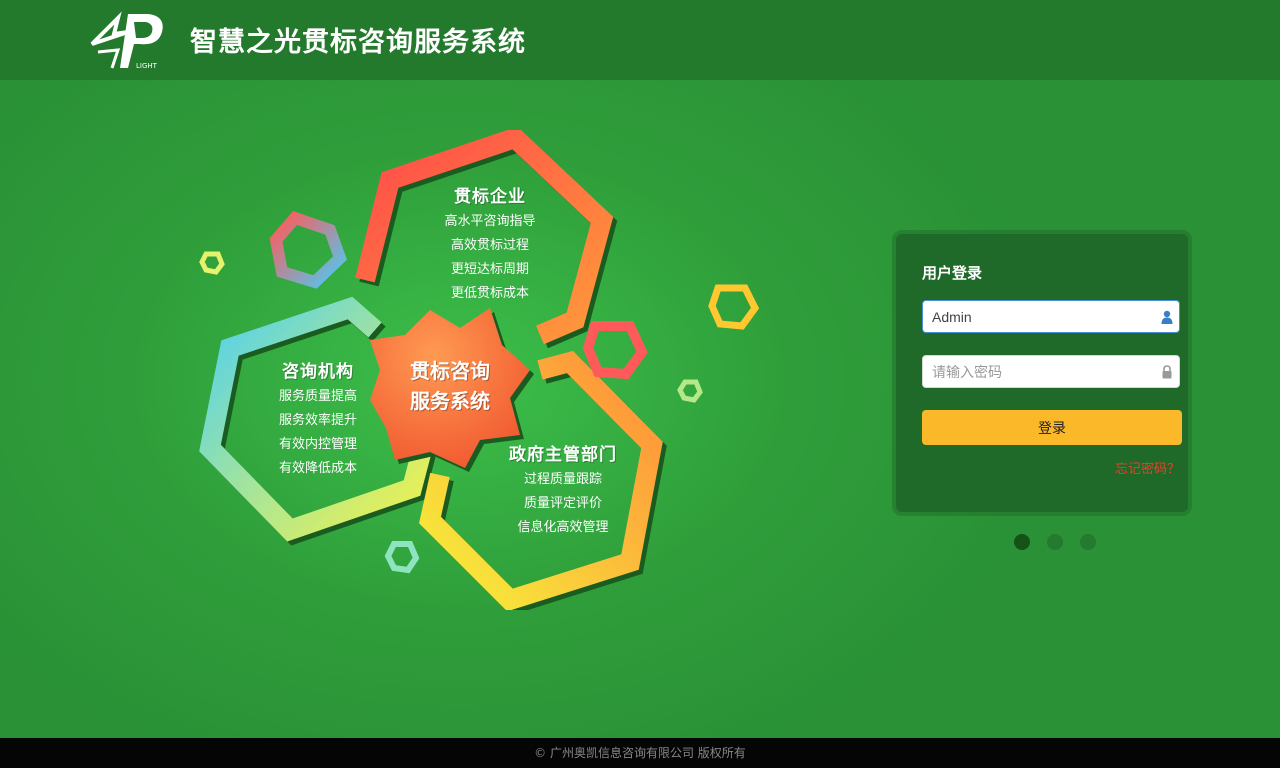  I want to click on login-button: 登录, so click(1052, 427).